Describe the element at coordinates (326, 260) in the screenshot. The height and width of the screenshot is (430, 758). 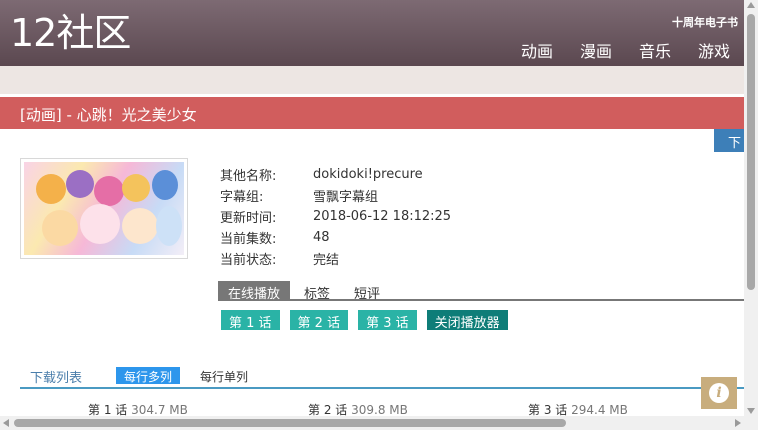
I see `info-value: 完结` at that location.